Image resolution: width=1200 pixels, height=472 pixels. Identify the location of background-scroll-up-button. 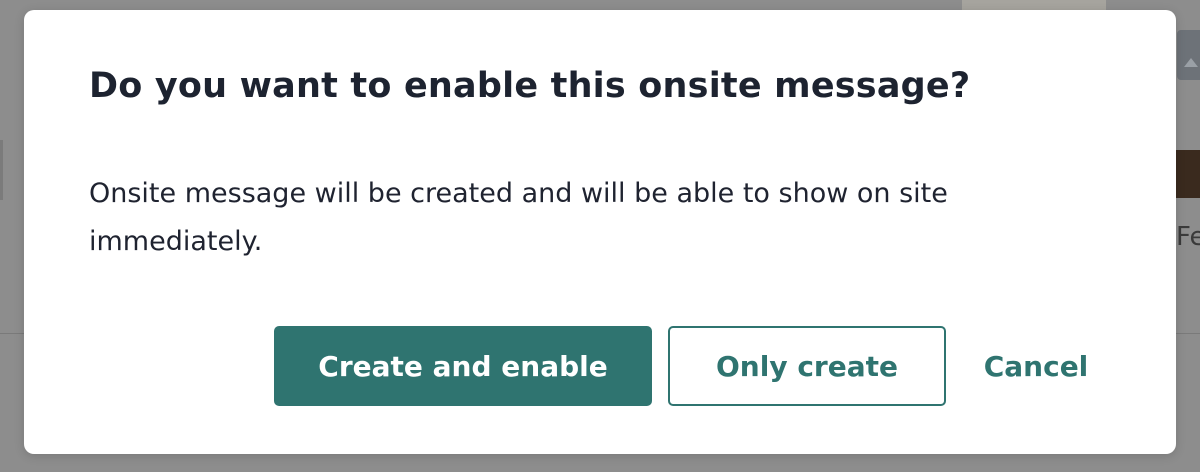
(1188, 55).